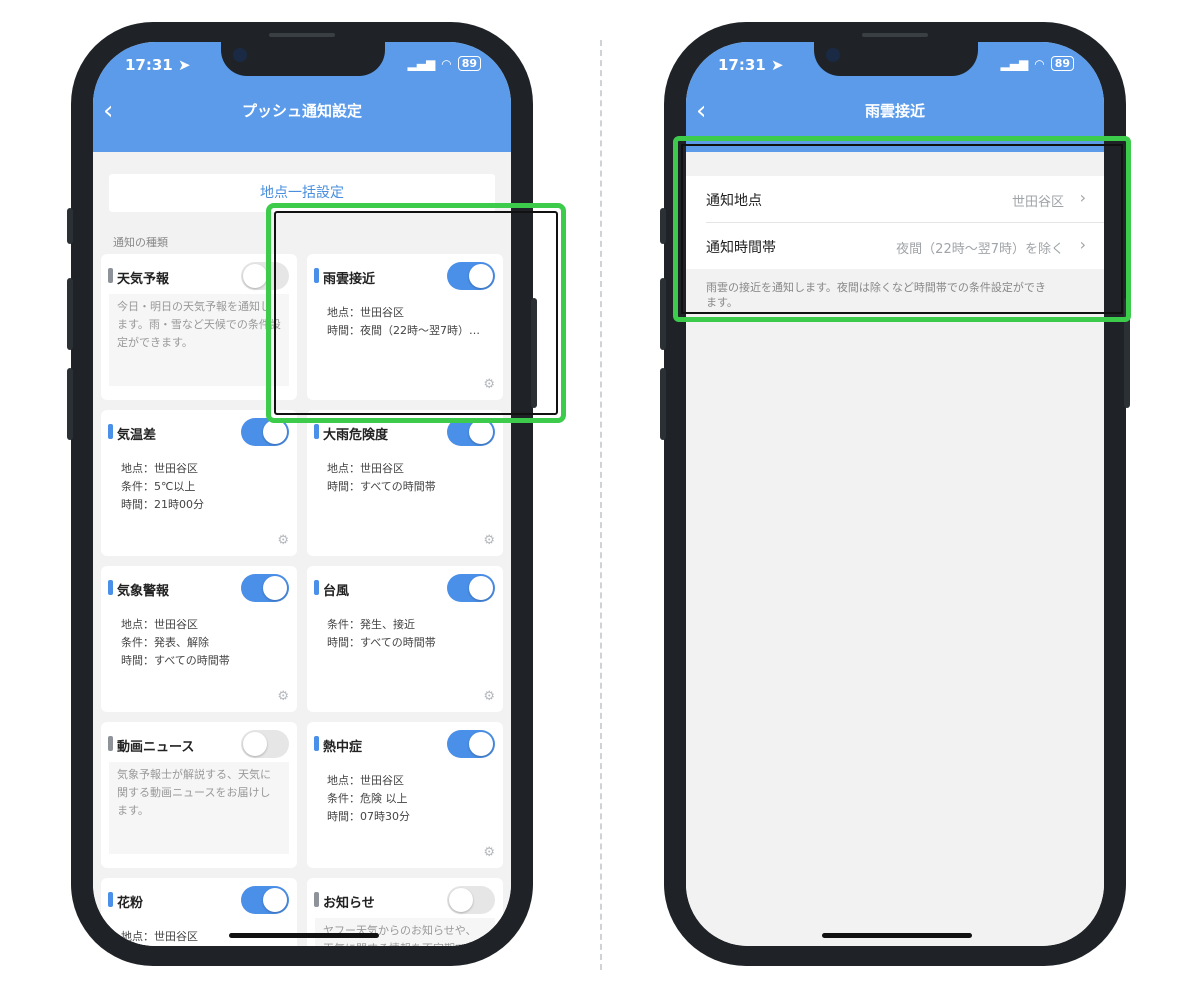 This screenshot has height=990, width=1200. I want to click on card-details: 地点：世田谷区 条件：5℃以上 時間：21時00分, so click(162, 487).